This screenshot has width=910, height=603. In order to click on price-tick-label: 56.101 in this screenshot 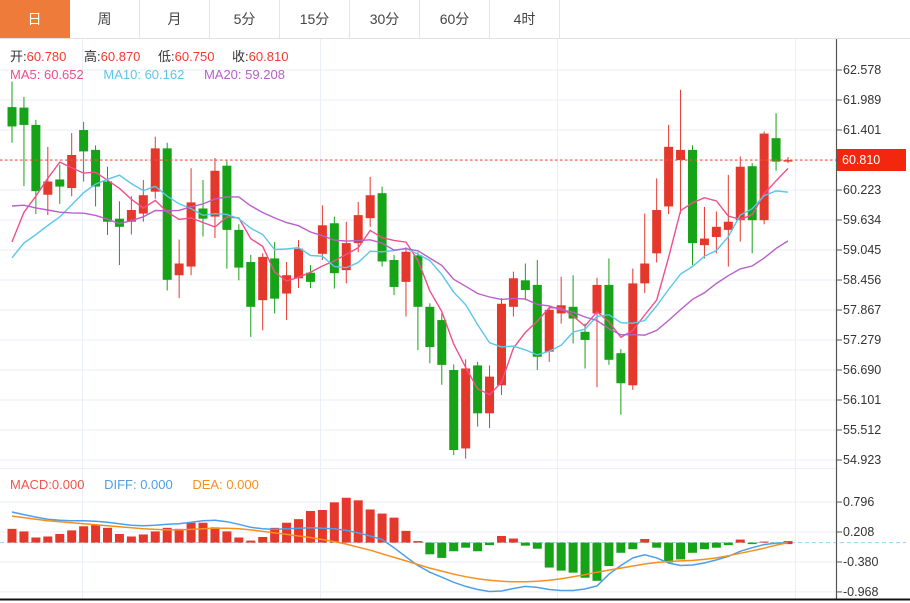, I will do `click(862, 400)`.